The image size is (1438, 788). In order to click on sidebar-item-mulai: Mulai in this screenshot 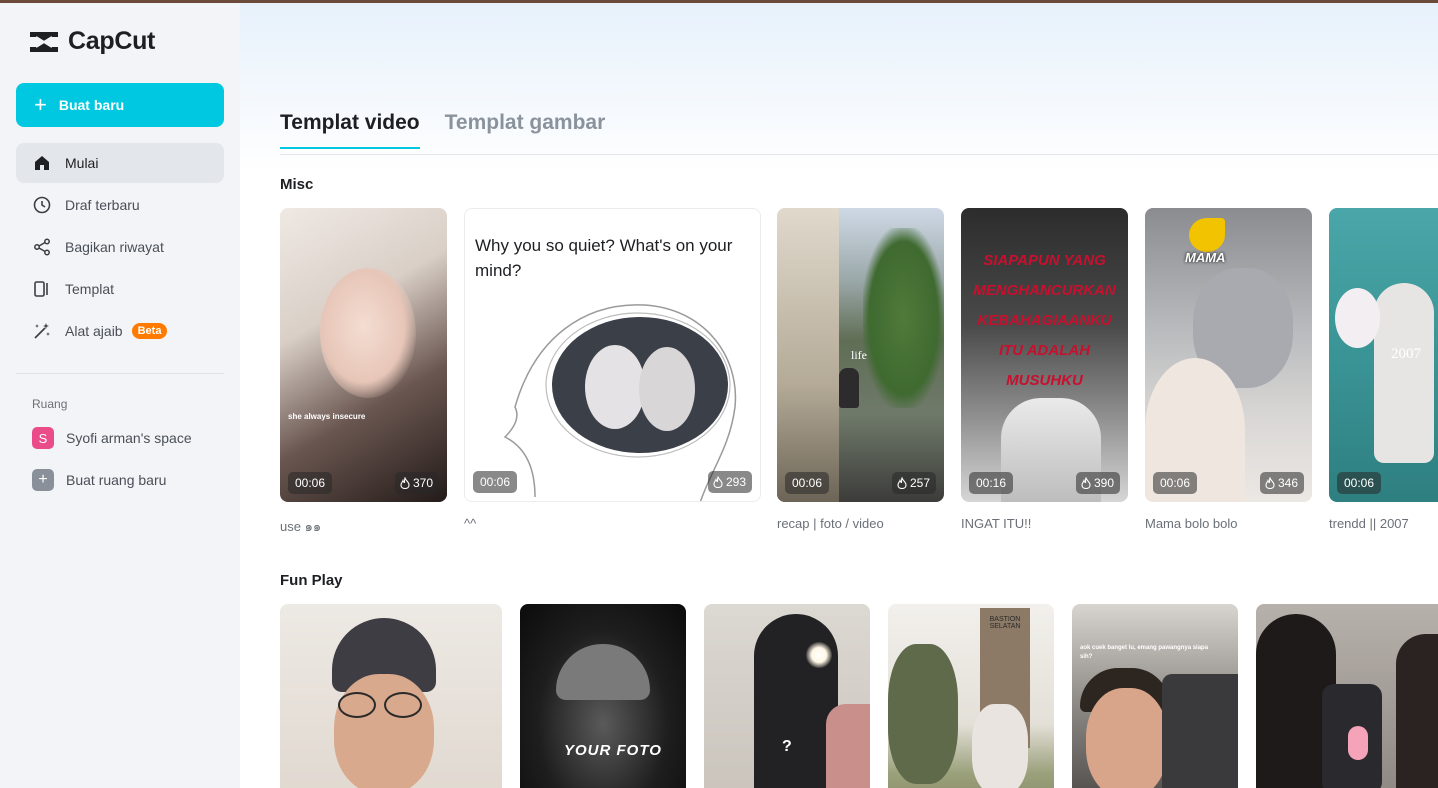, I will do `click(120, 163)`.